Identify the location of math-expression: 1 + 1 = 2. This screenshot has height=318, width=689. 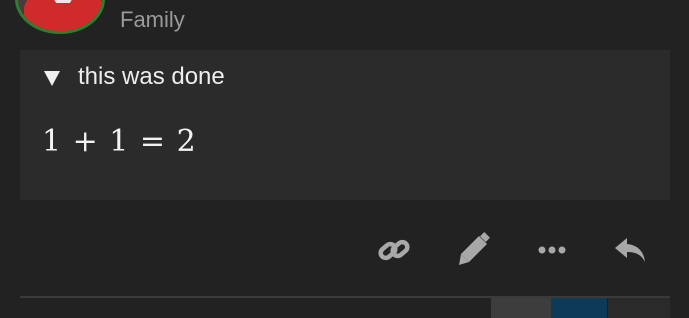
(119, 141).